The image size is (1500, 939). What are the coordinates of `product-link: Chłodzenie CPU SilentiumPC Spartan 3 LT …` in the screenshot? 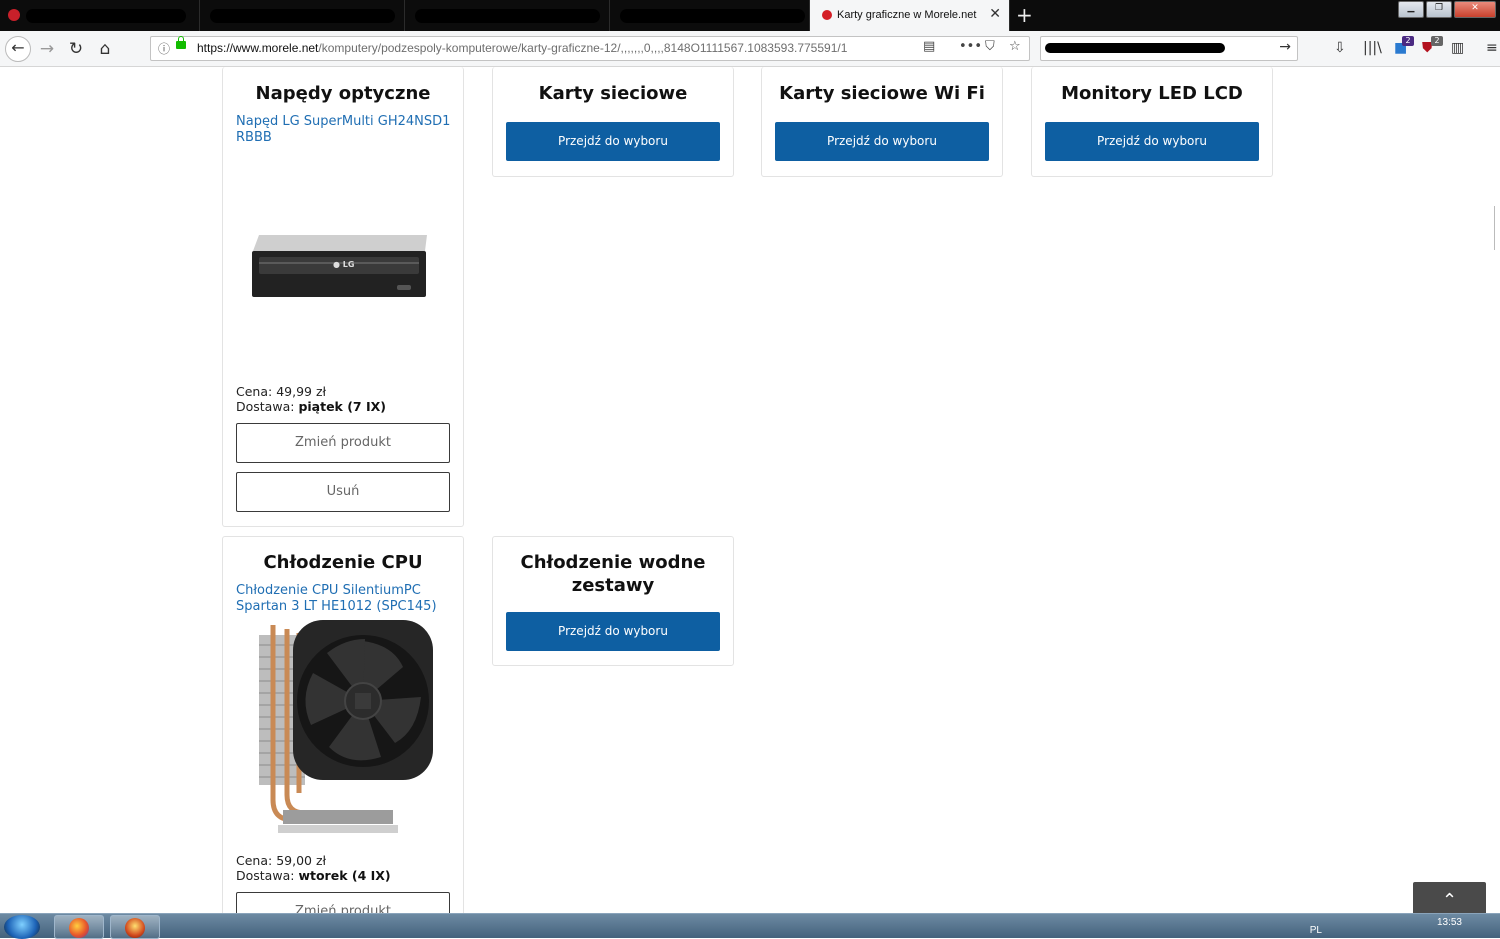 It's located at (343, 599).